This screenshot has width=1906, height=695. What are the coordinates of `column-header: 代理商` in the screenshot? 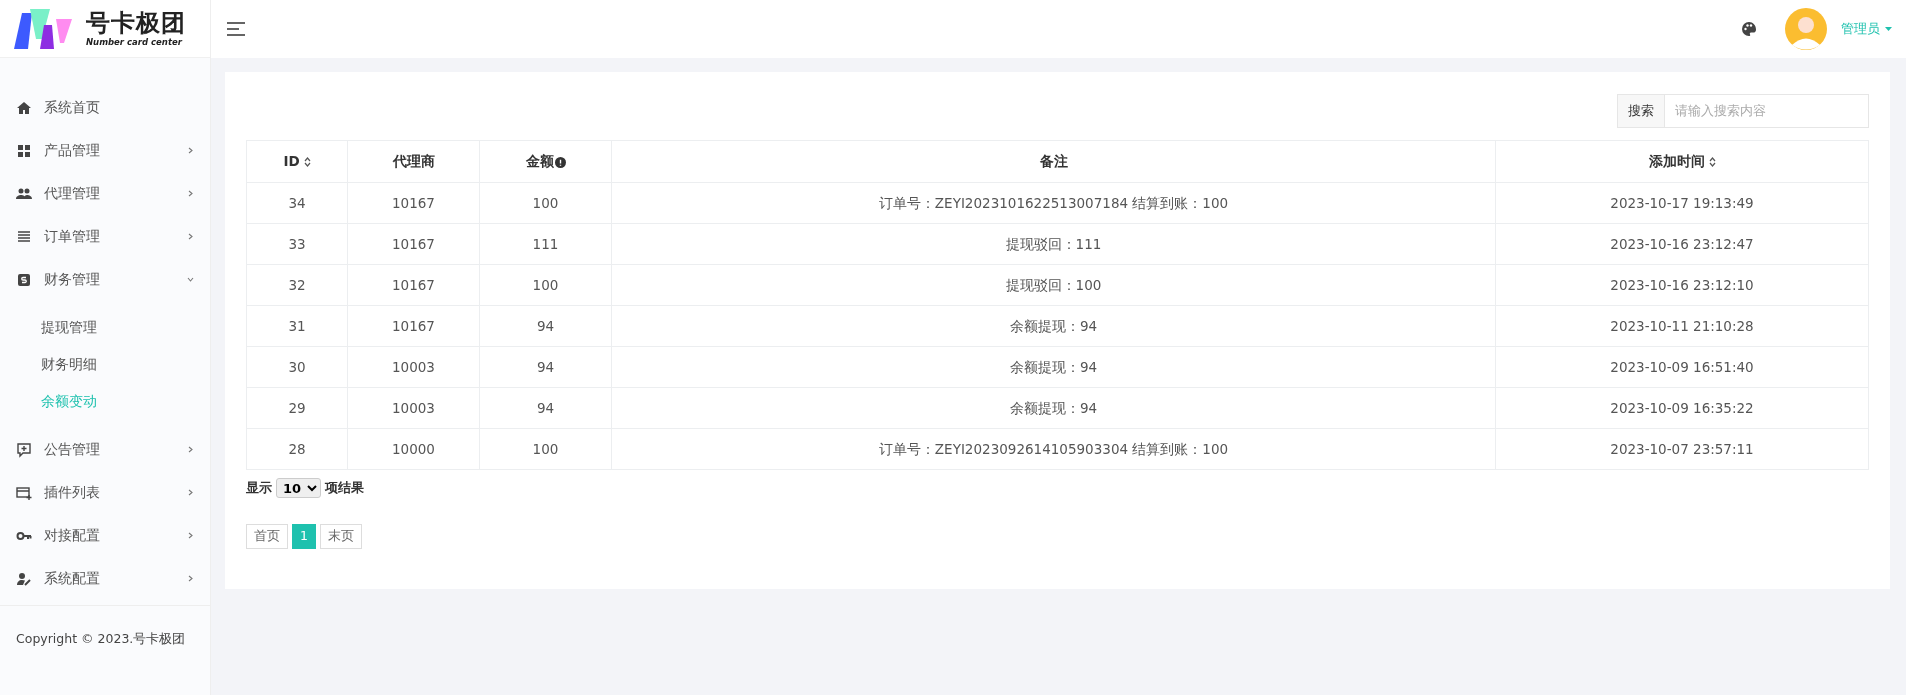 It's located at (413, 161).